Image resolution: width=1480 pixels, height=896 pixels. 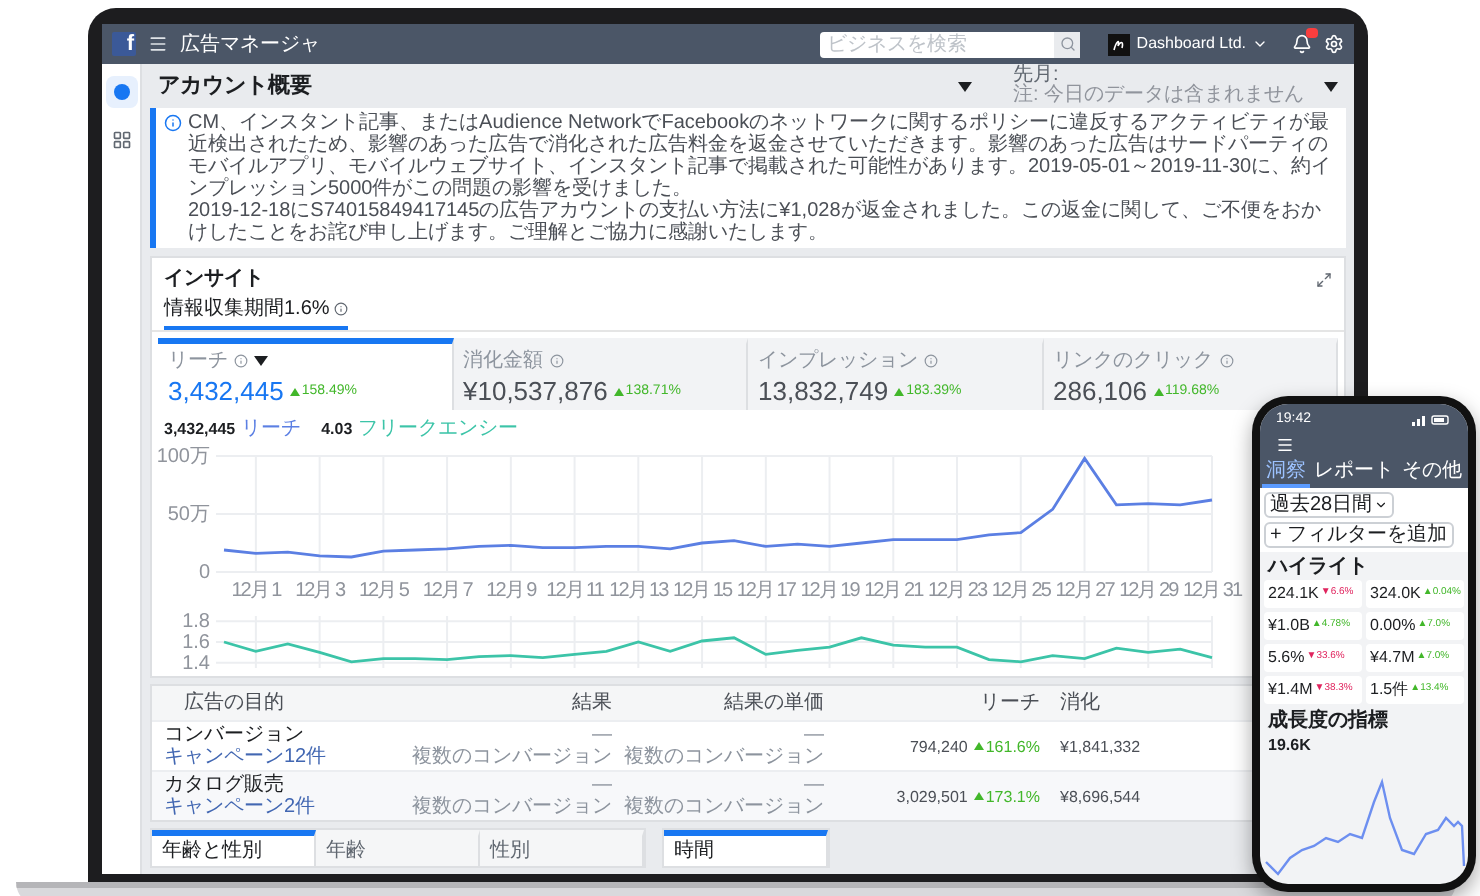 I want to click on page-title: アカウント概要, so click(x=235, y=86).